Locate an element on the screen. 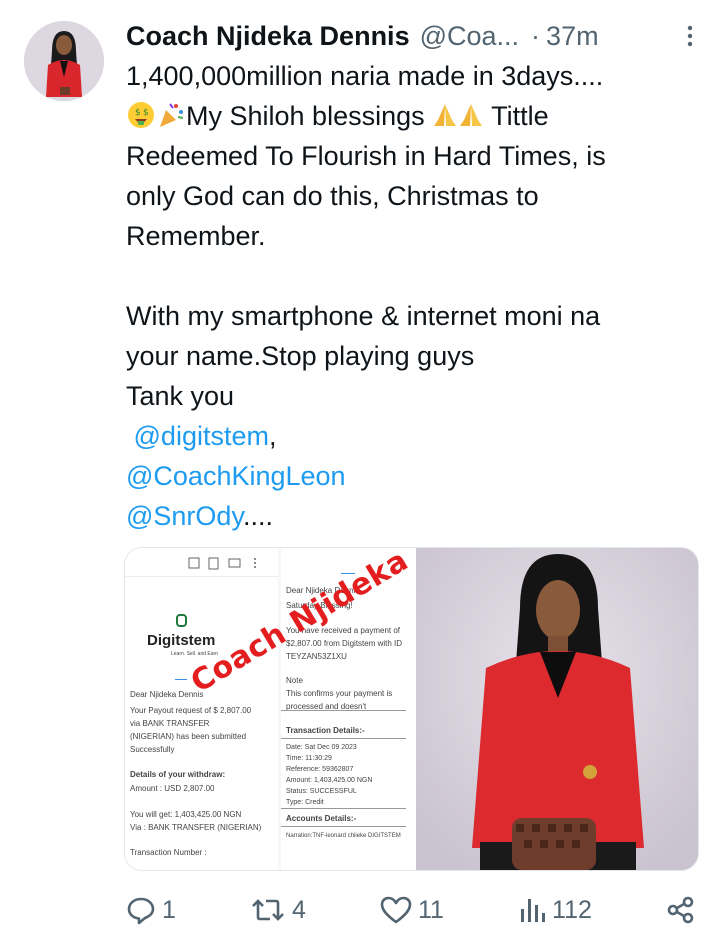 Image resolution: width=720 pixels, height=935 pixels. mention-link: @digitstem is located at coordinates (201, 436).